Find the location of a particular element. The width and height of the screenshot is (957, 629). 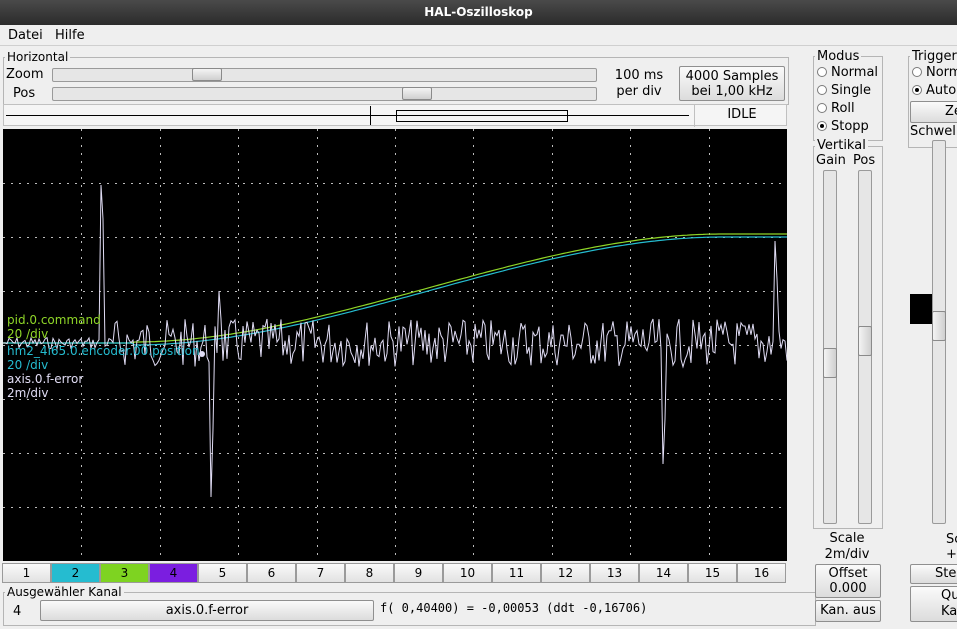

channel-button-5: 5 is located at coordinates (222, 573).